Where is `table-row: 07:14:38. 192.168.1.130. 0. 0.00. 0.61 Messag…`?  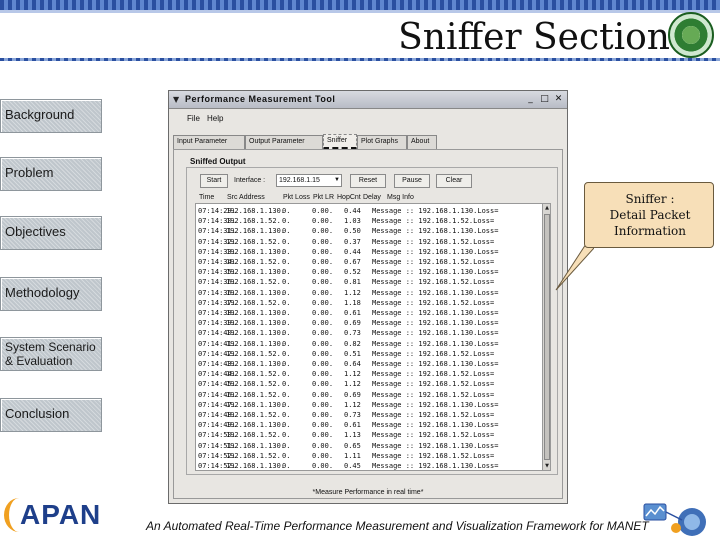 table-row: 07:14:38. 192.168.1.130. 0. 0.00. 0.61 Messag… is located at coordinates (369, 313).